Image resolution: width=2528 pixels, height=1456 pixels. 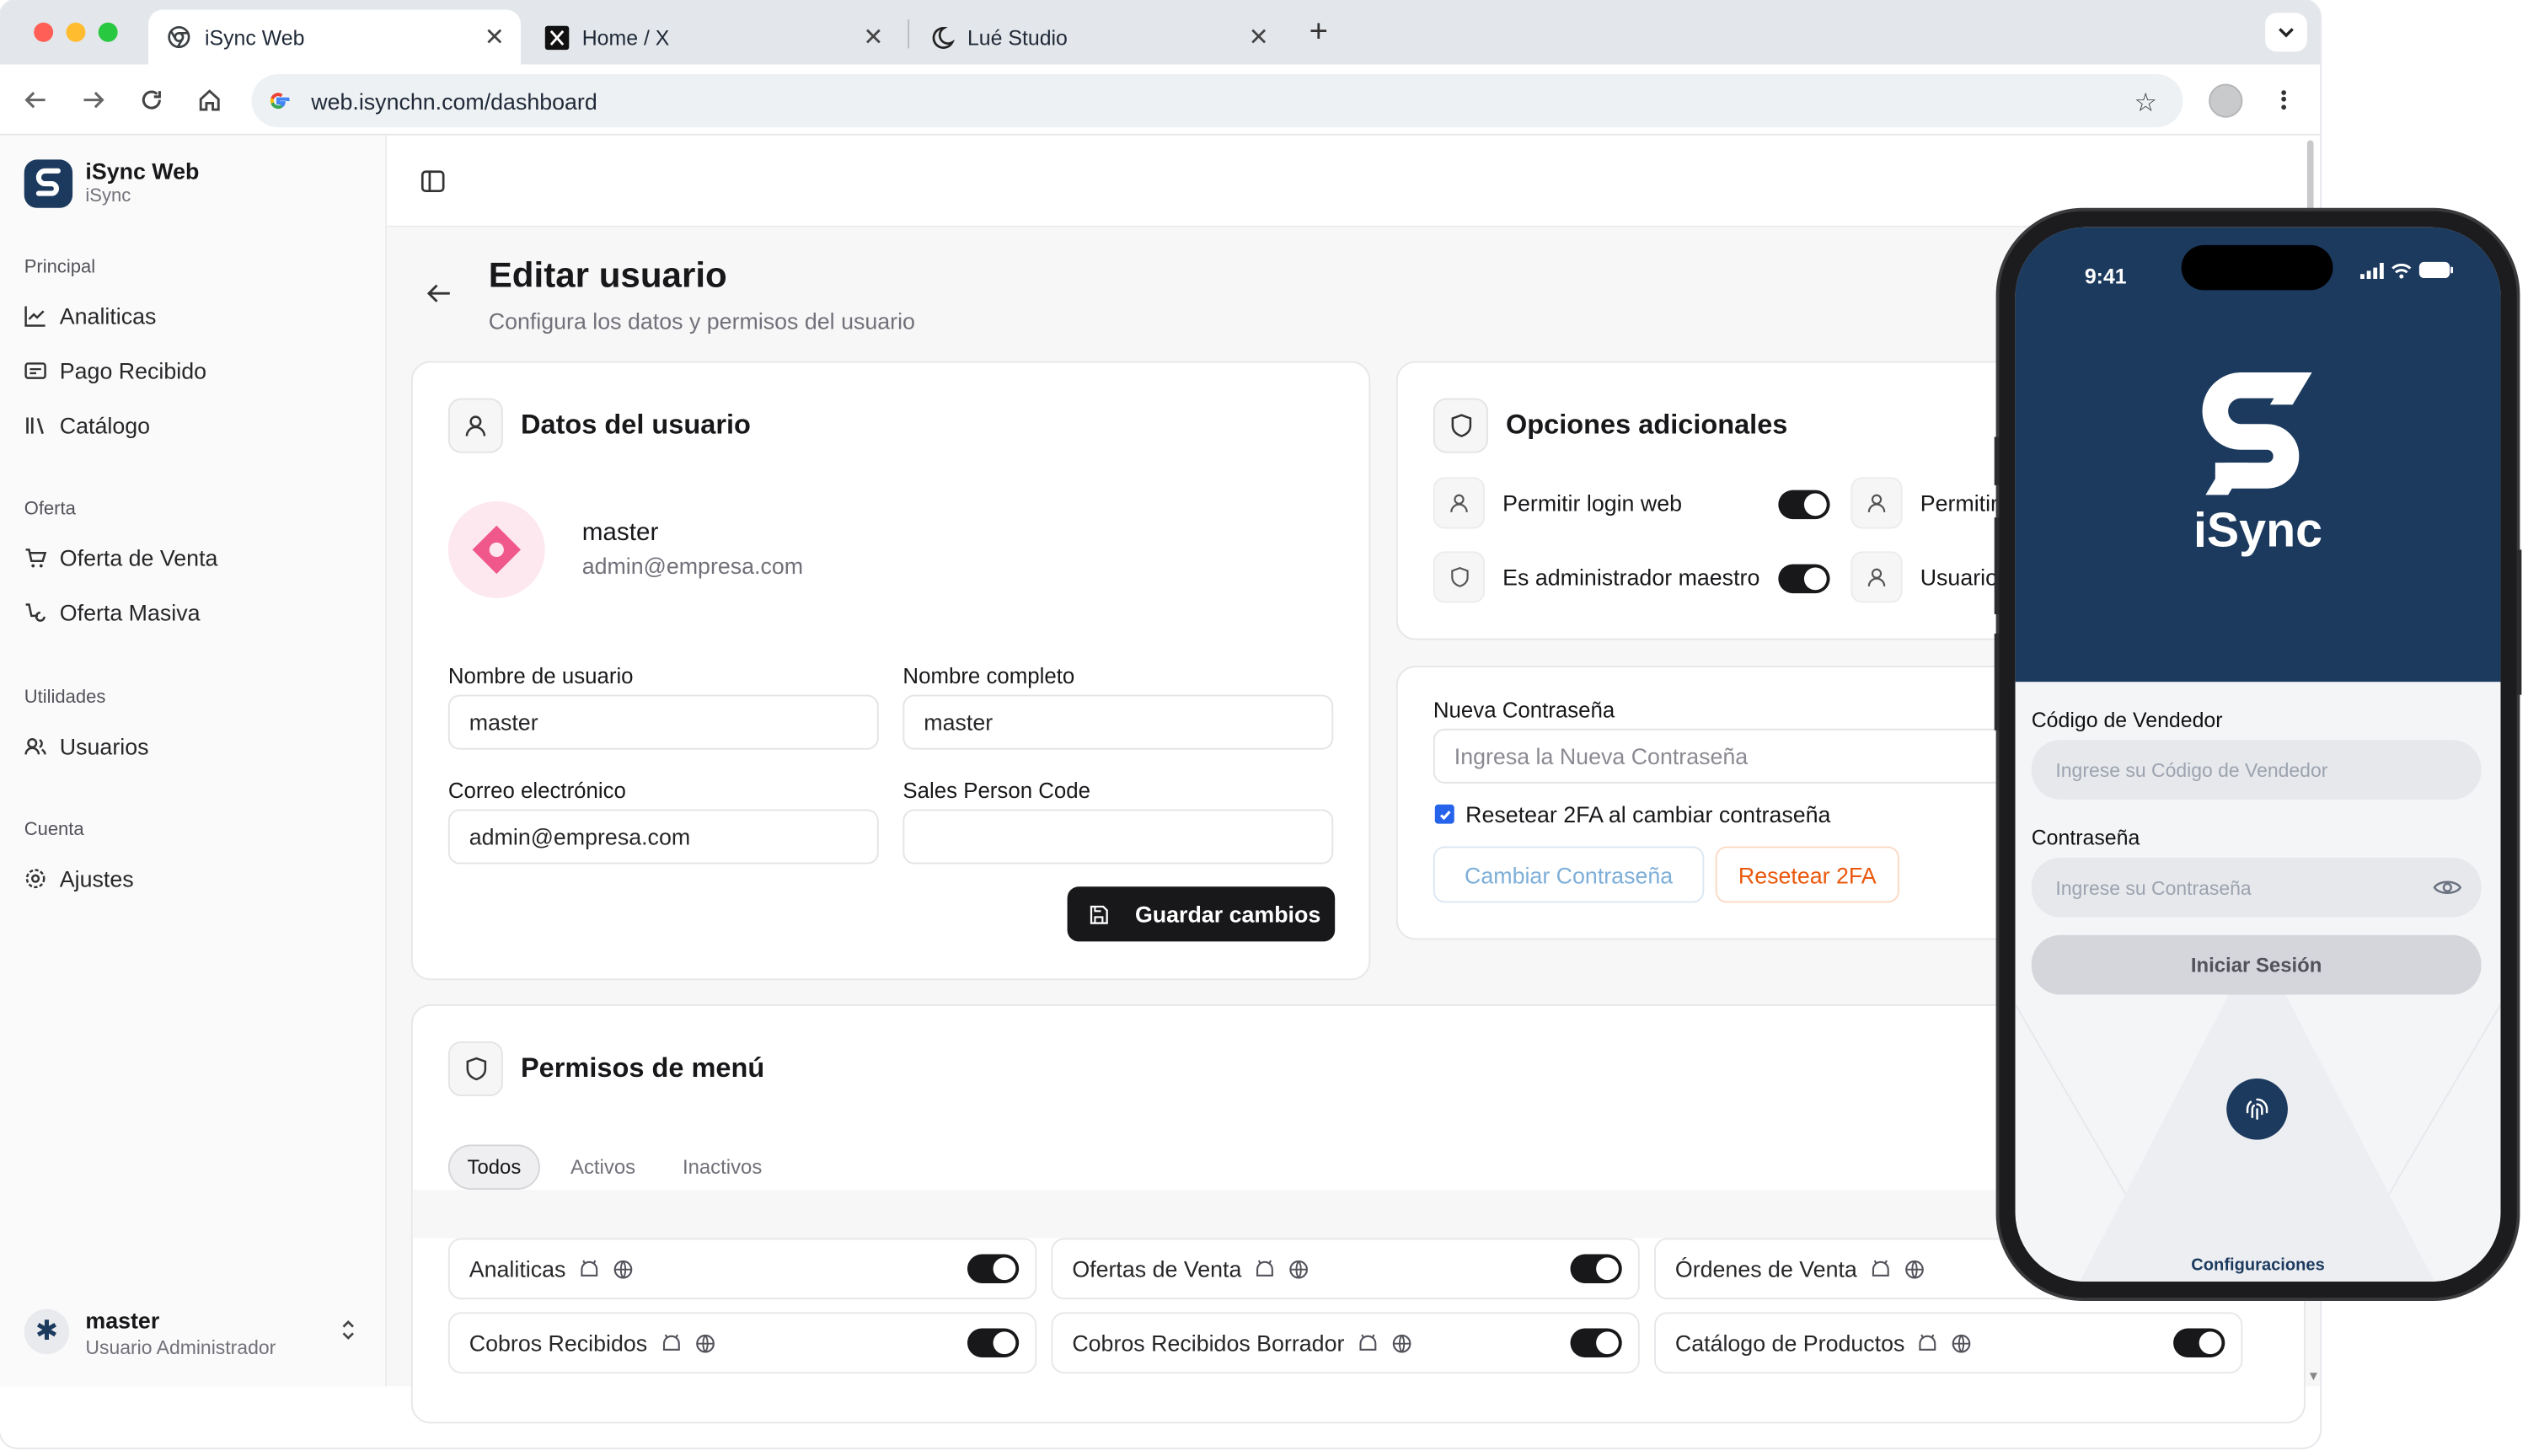 What do you see at coordinates (993, 1342) in the screenshot?
I see `cobros-recibidos-toggle` at bounding box center [993, 1342].